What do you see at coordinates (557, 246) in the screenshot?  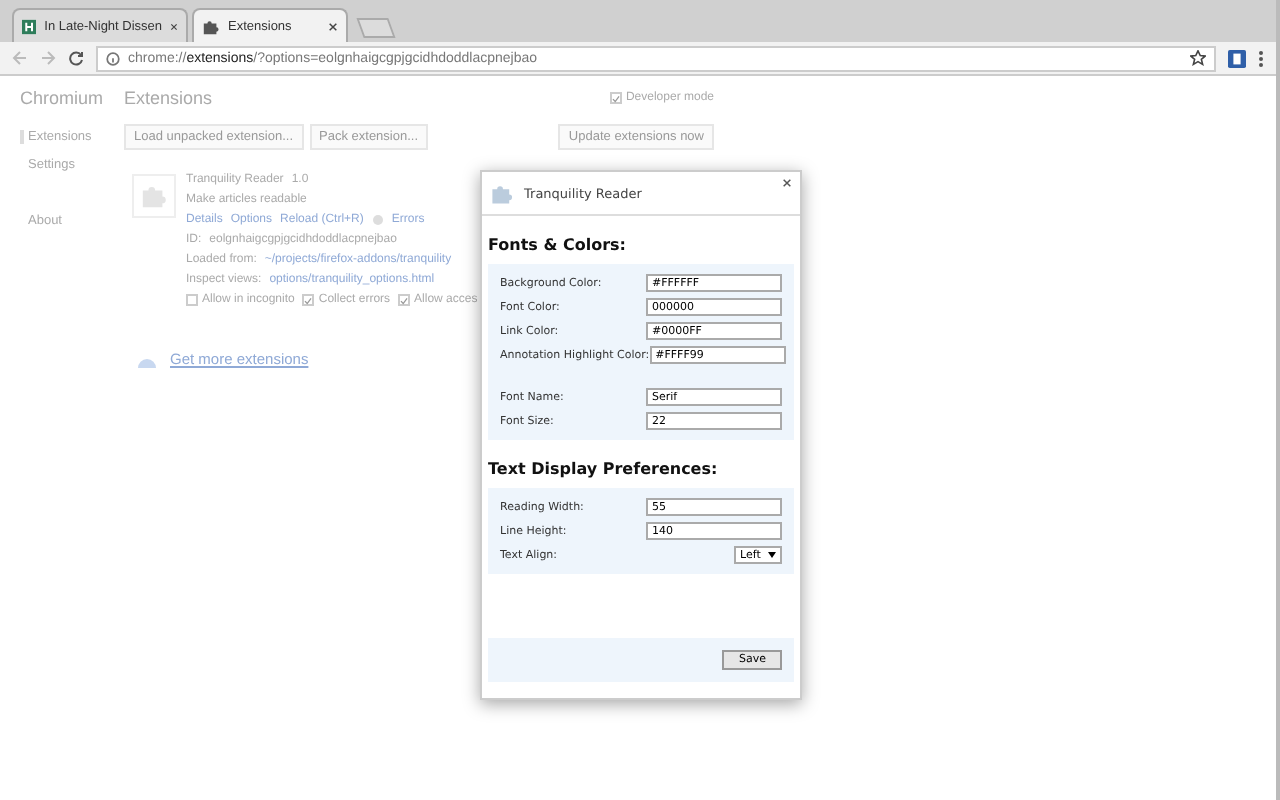 I see `section-heading: Fonts & Colors:` at bounding box center [557, 246].